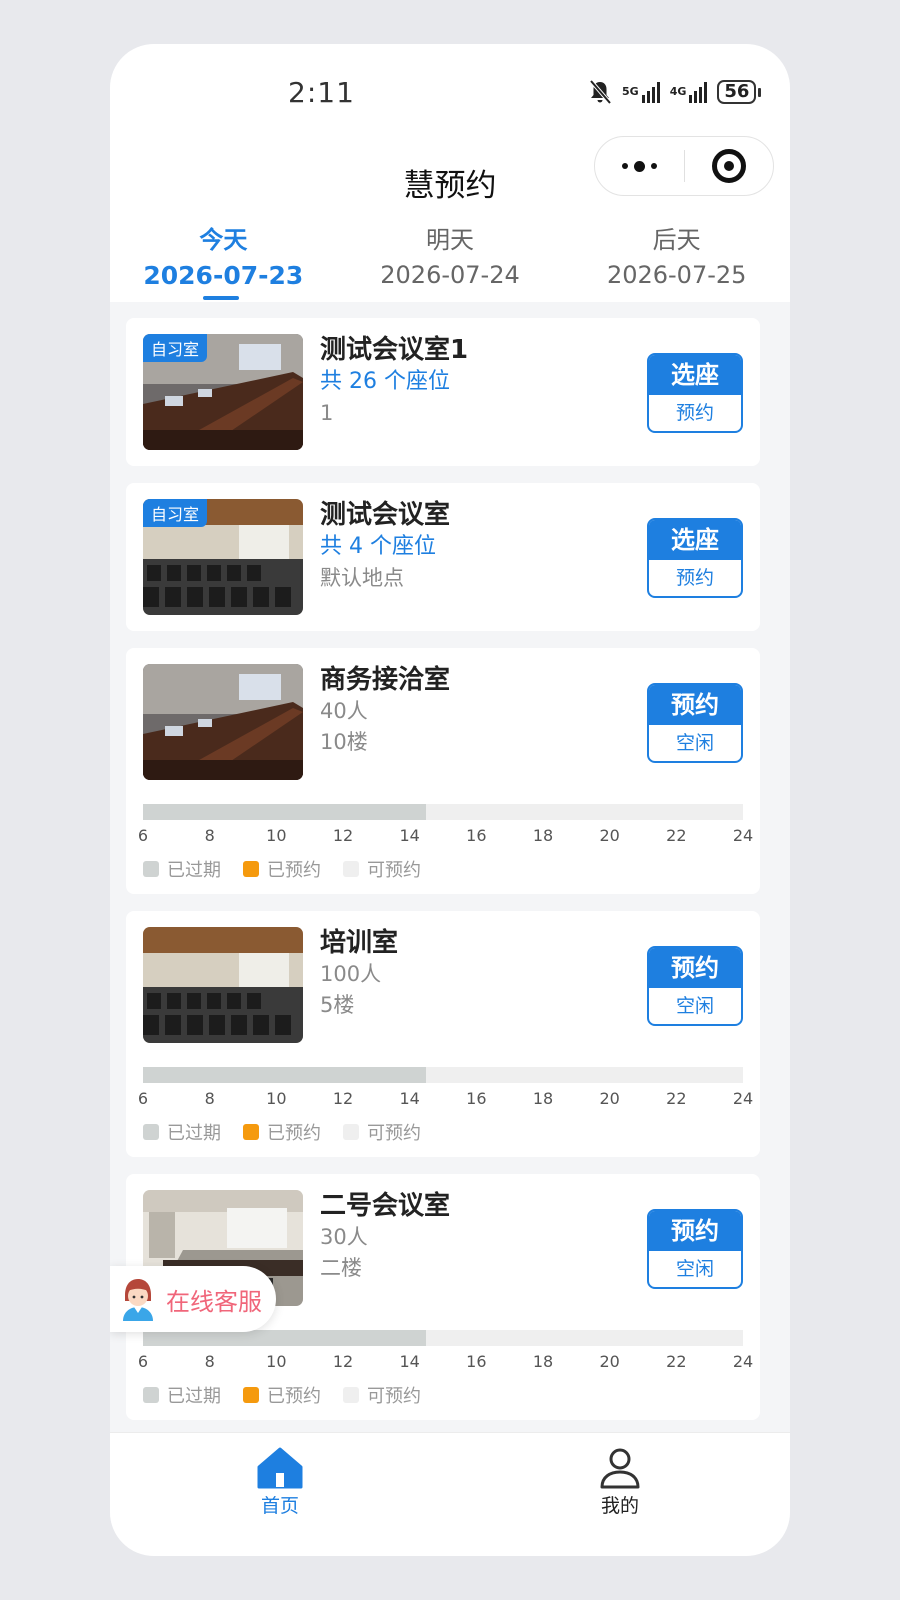 This screenshot has width=900, height=1600. Describe the element at coordinates (214, 1301) in the screenshot. I see `service-label: 在线客服` at that location.